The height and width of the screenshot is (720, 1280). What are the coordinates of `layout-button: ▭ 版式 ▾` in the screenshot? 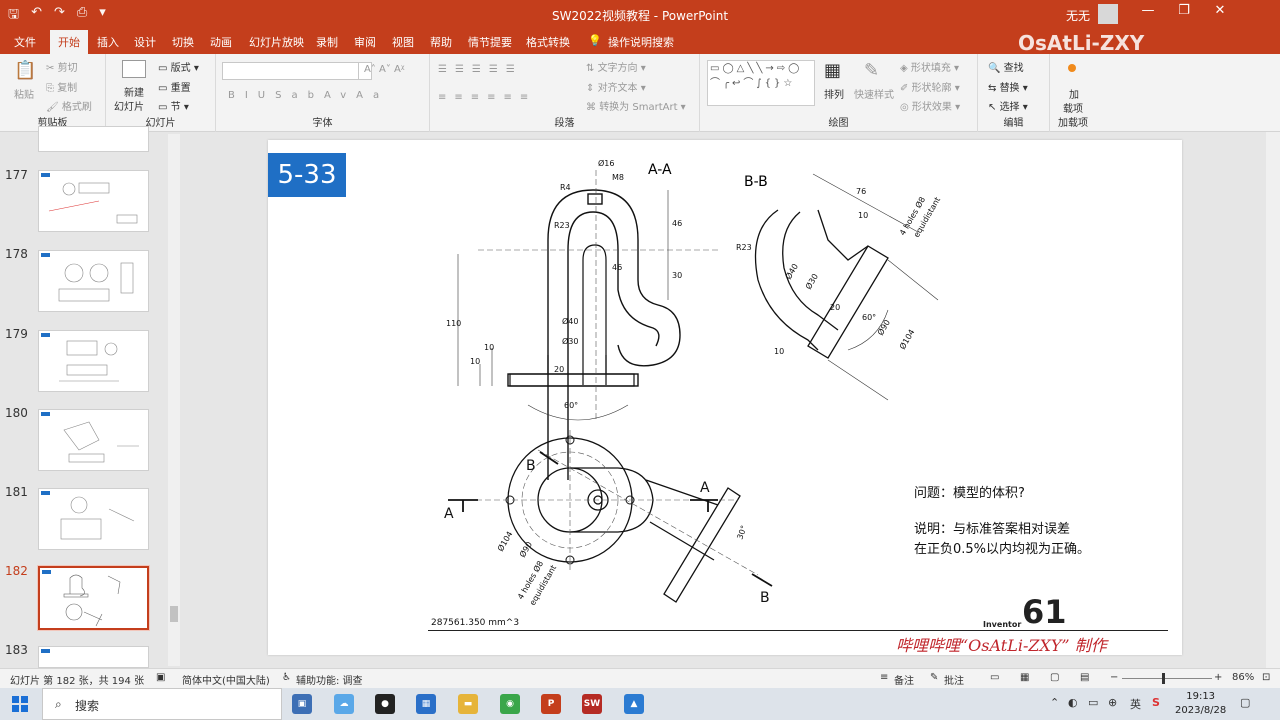 It's located at (178, 66).